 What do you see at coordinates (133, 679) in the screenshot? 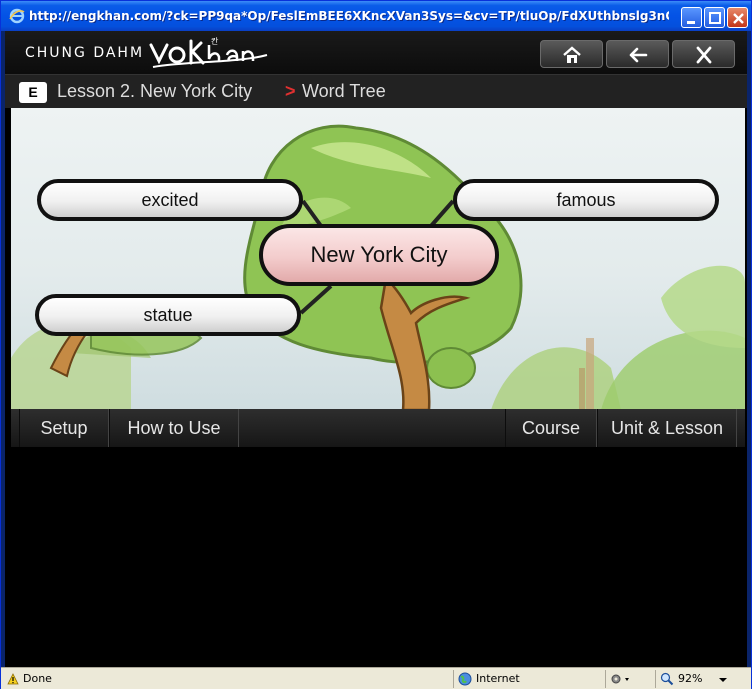
I see `status-done: Done` at bounding box center [133, 679].